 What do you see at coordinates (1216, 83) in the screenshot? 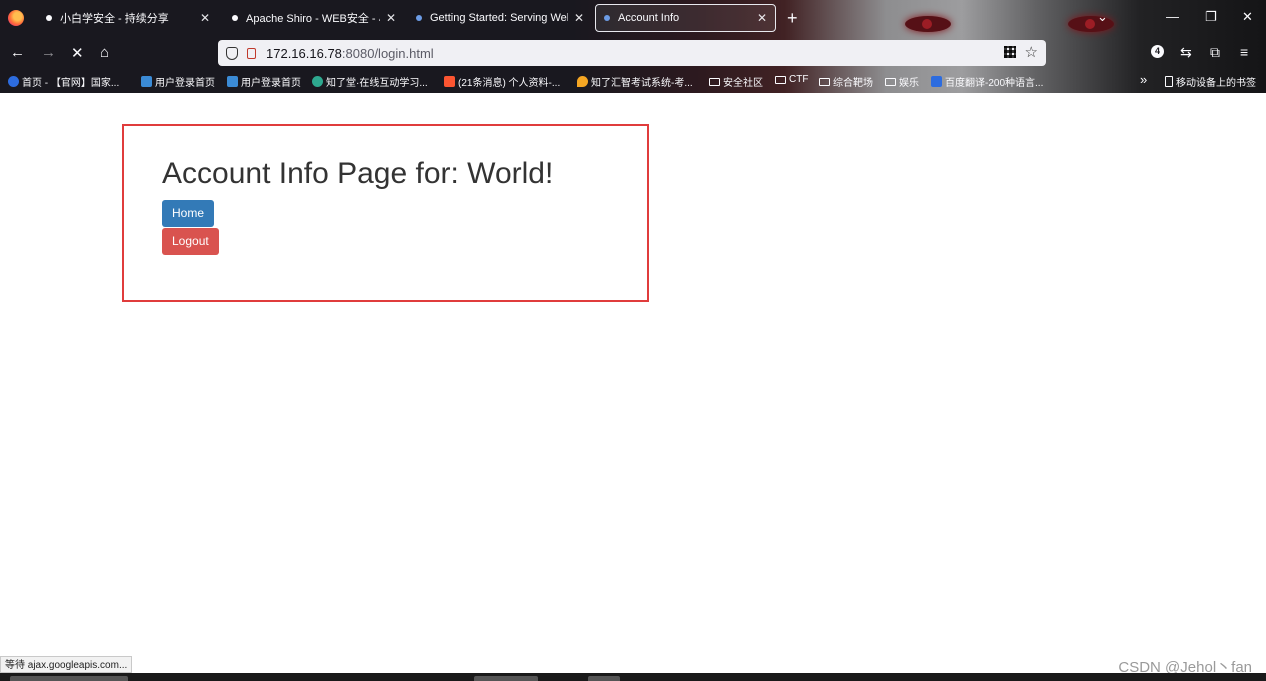
I see `bookmark-label: 移动设备上的书签` at bounding box center [1216, 83].